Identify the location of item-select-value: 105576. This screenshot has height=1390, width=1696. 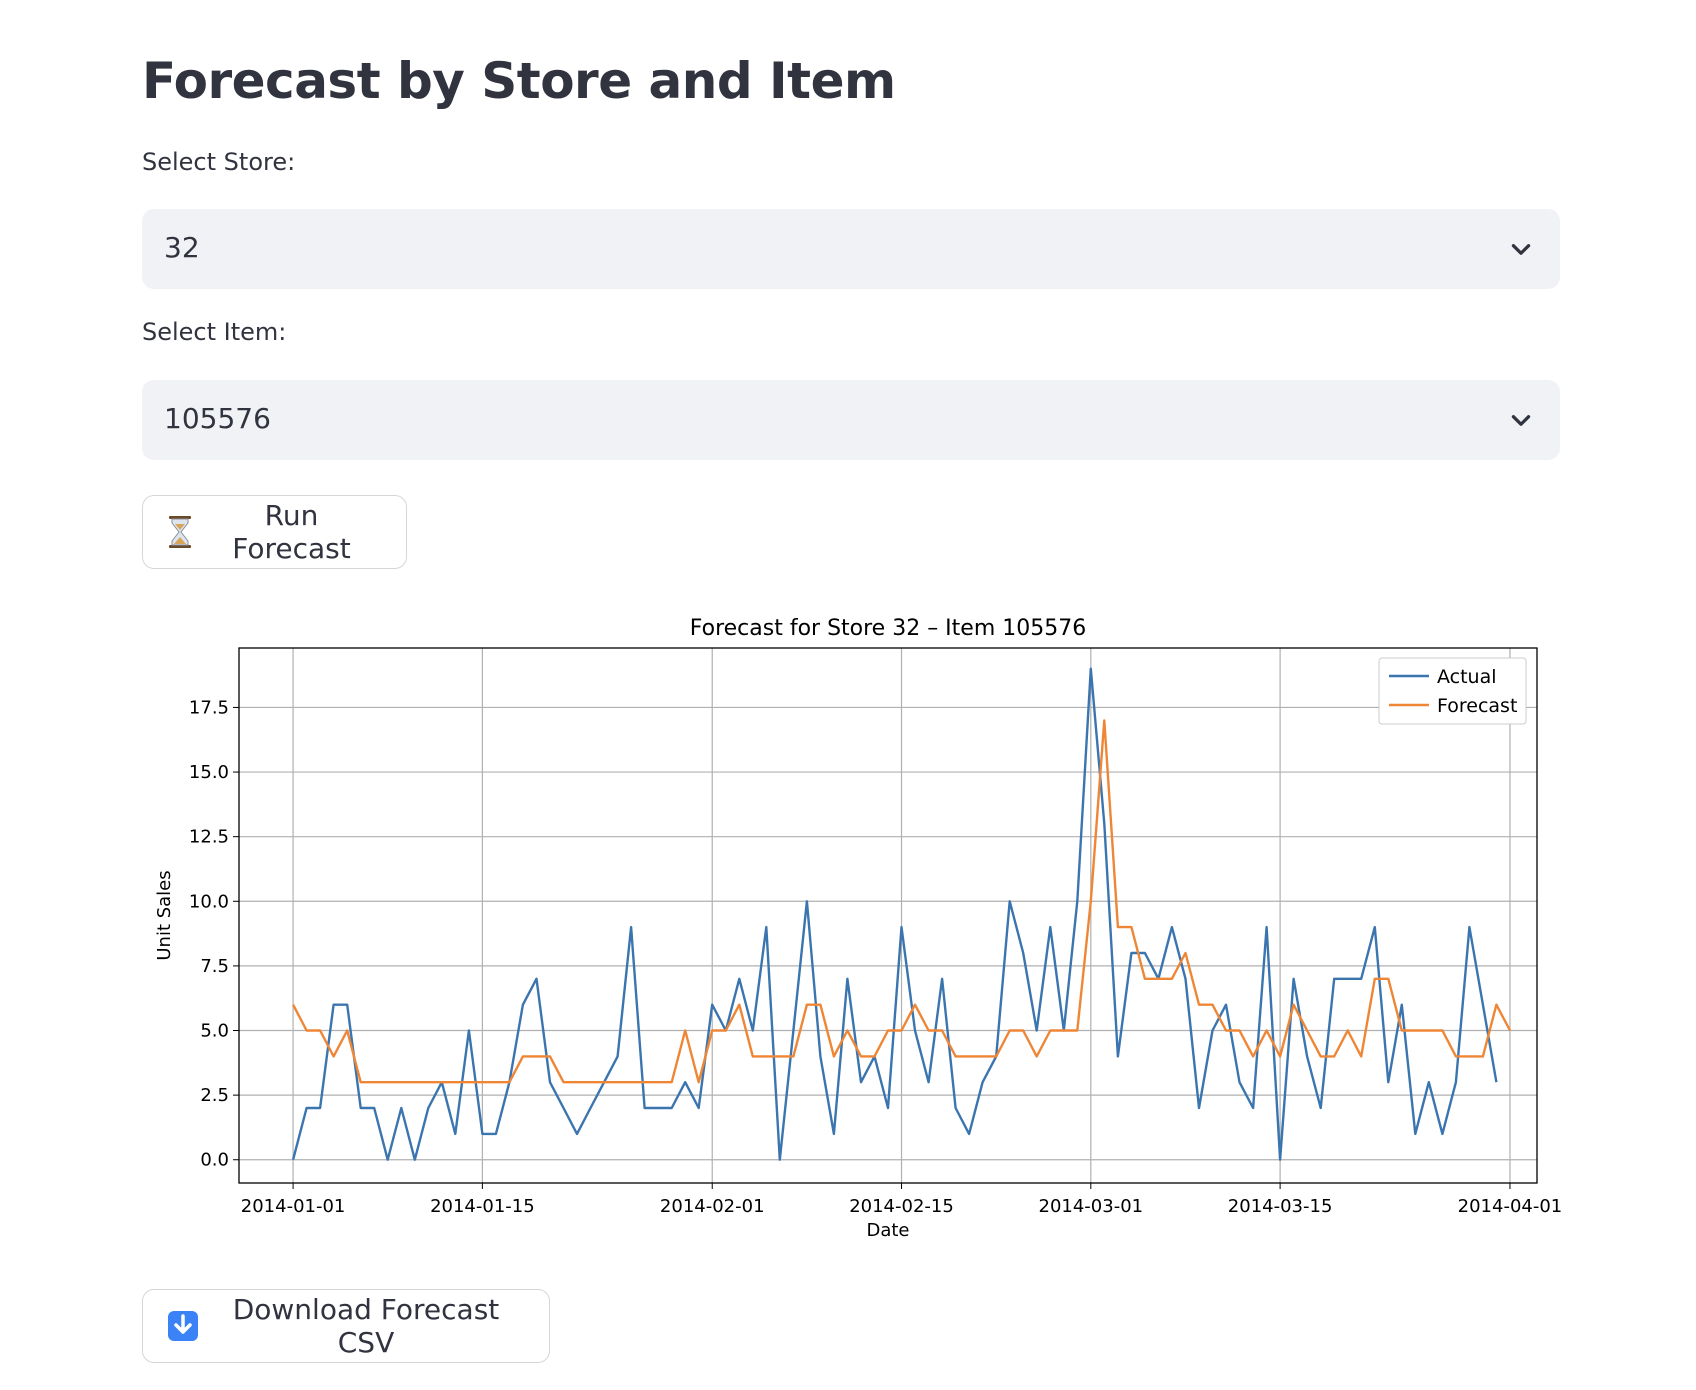
(217, 418).